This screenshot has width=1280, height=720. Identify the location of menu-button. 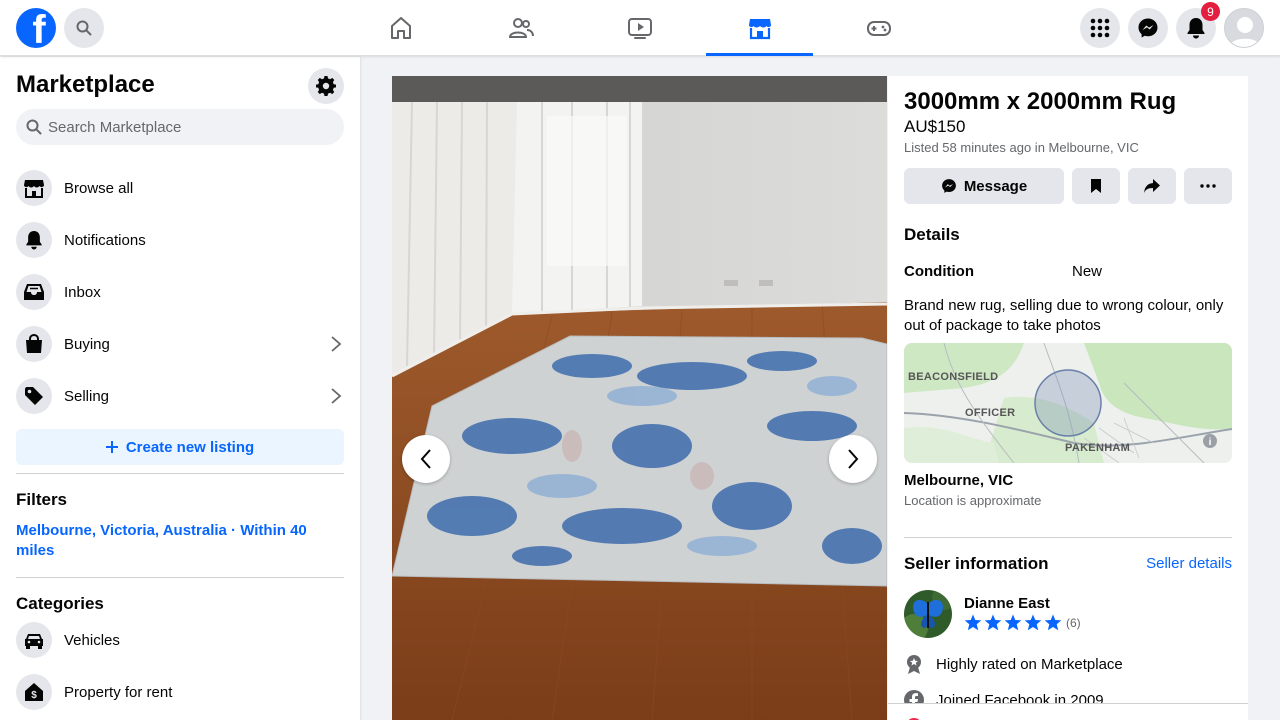
(1100, 28).